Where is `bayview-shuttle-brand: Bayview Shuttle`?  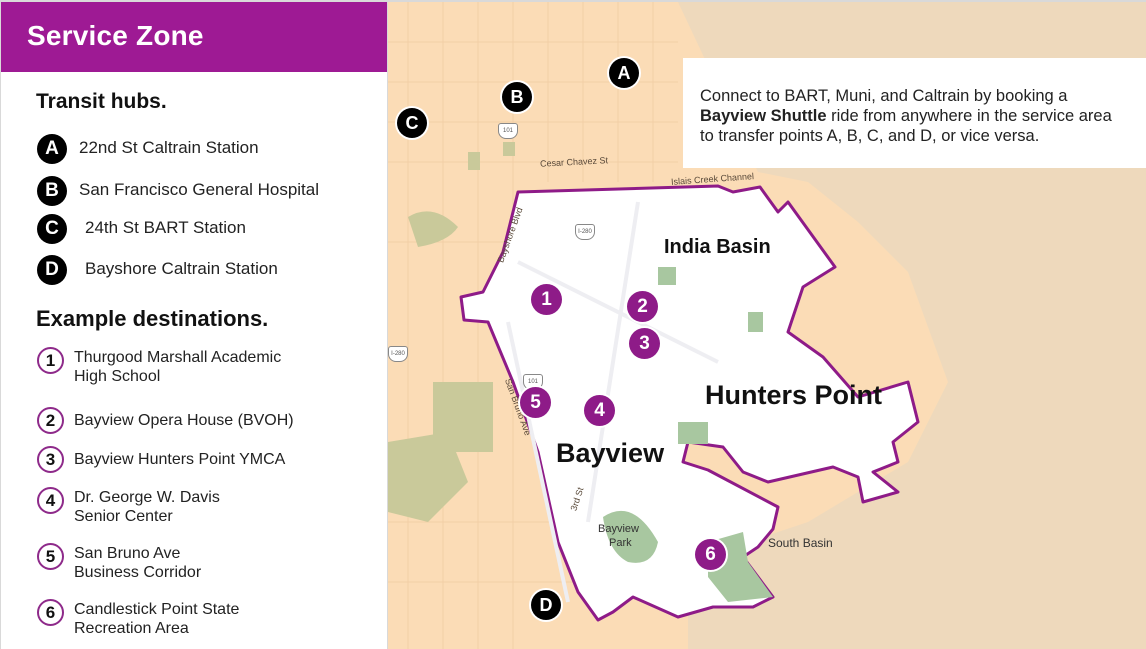
bayview-shuttle-brand: Bayview Shuttle is located at coordinates (763, 116).